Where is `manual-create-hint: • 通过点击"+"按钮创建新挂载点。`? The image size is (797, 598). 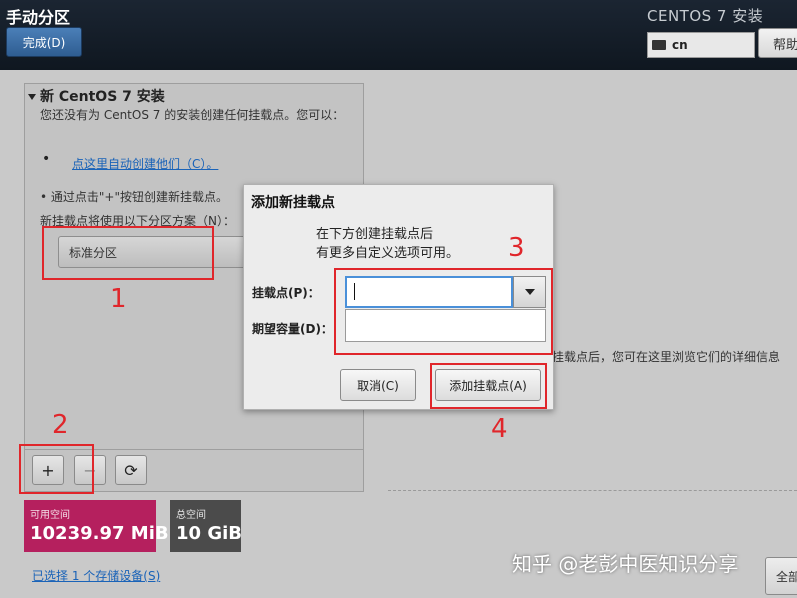 manual-create-hint: • 通过点击"+"按钮创建新挂载点。 is located at coordinates (134, 197).